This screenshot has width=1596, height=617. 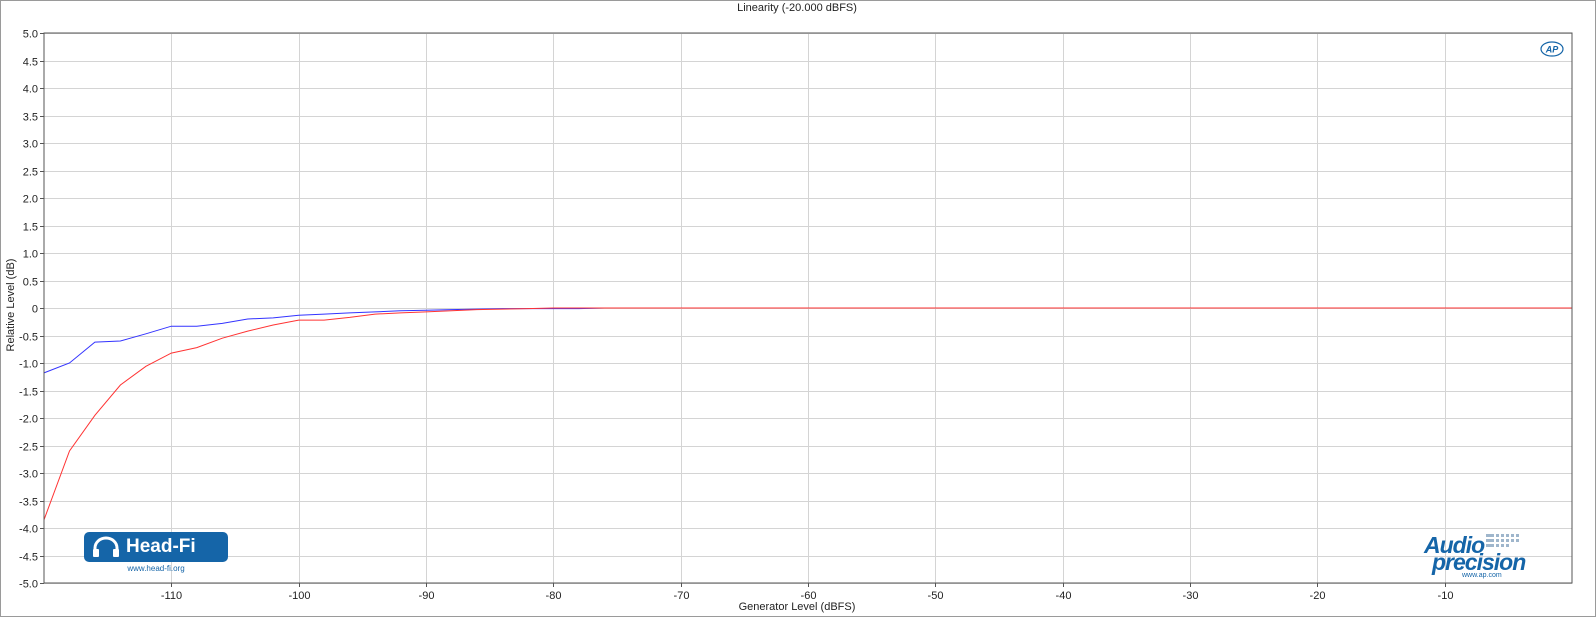 What do you see at coordinates (1482, 575) in the screenshot?
I see `ap-url: www.ap.com` at bounding box center [1482, 575].